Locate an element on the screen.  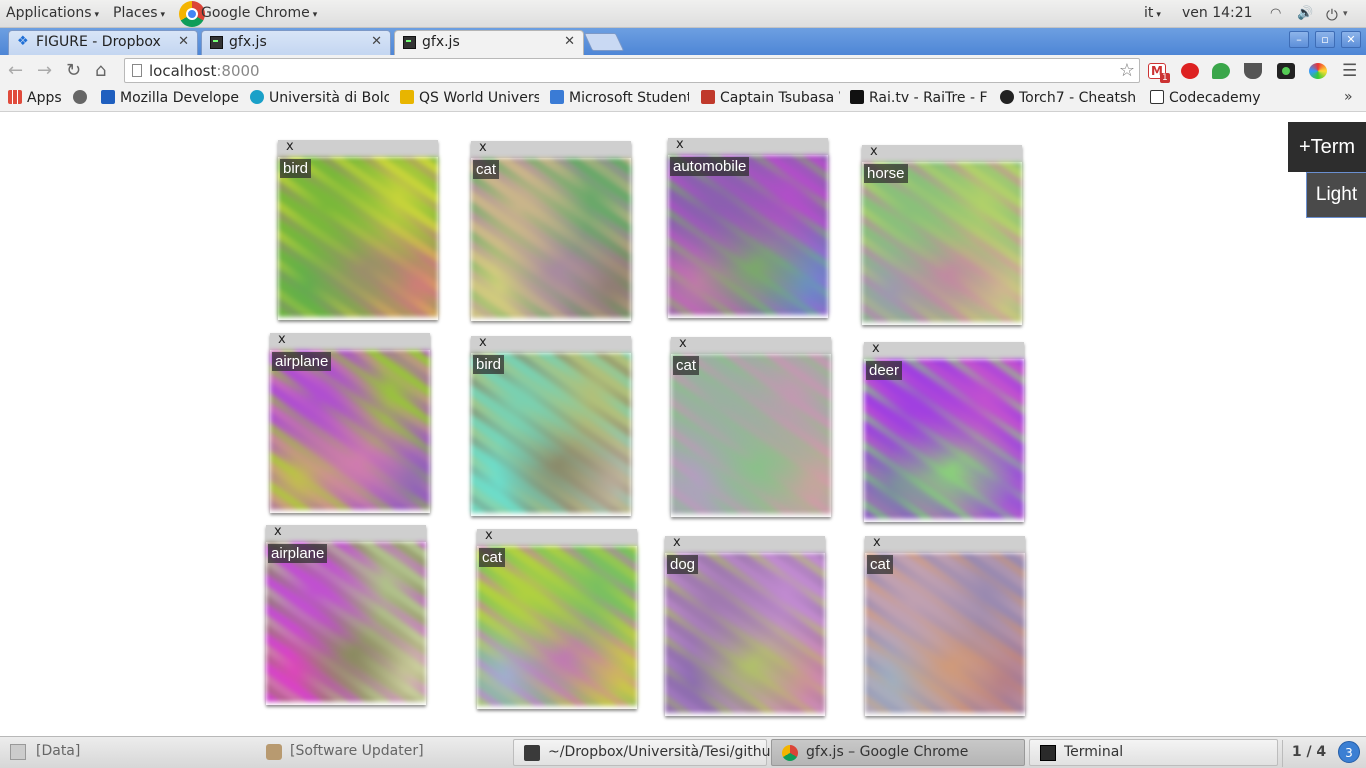
volume-icon: 🔊 is located at coordinates (1305, 13).